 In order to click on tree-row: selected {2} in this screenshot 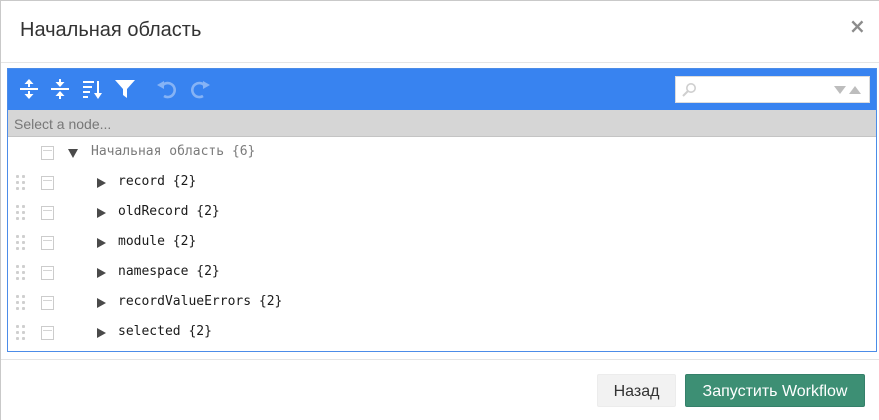, I will do `click(442, 333)`.